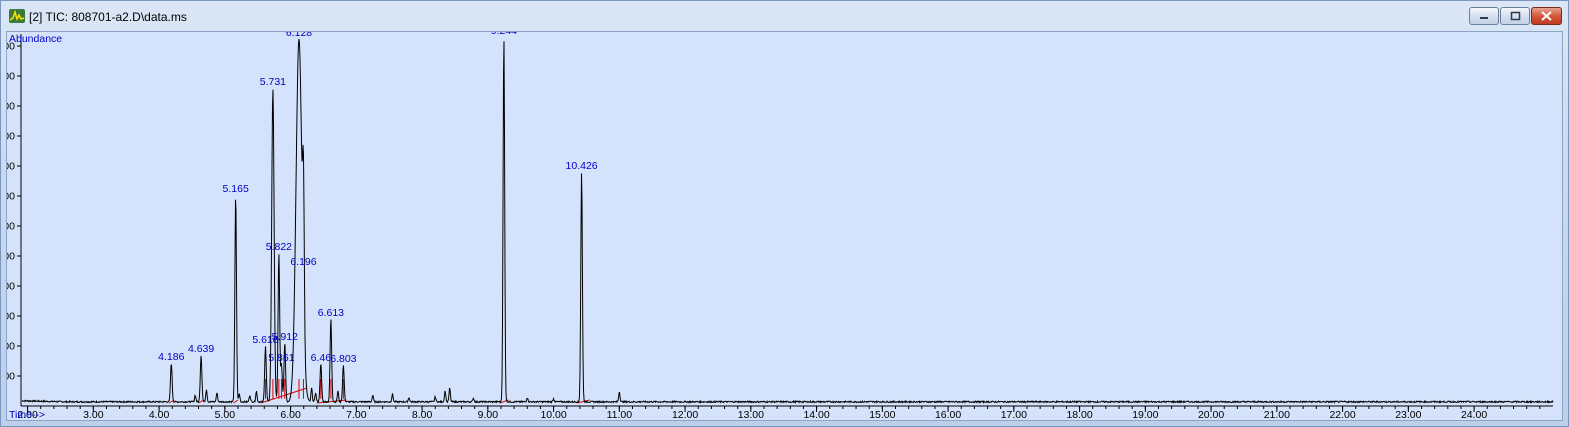  I want to click on peak-label: 5.861, so click(281, 358).